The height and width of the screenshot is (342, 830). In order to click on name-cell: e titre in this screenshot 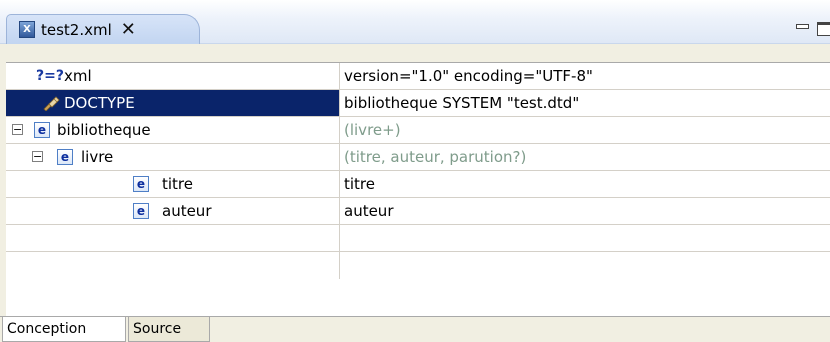, I will do `click(172, 184)`.